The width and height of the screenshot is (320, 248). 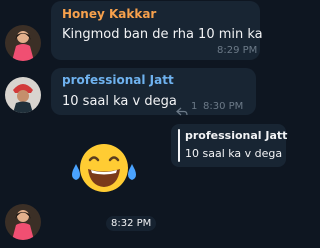 I want to click on sender-name: professional Jatt, so click(x=118, y=80).